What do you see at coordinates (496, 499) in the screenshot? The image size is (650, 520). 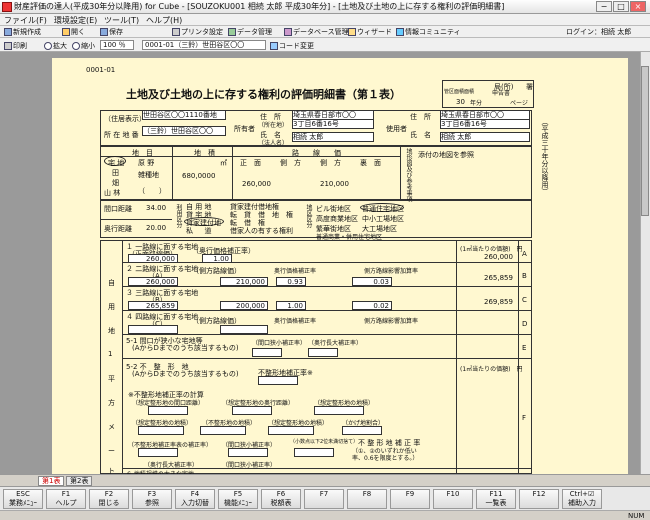 I see `fkey-f11-button: F11 一覧表` at bounding box center [496, 499].